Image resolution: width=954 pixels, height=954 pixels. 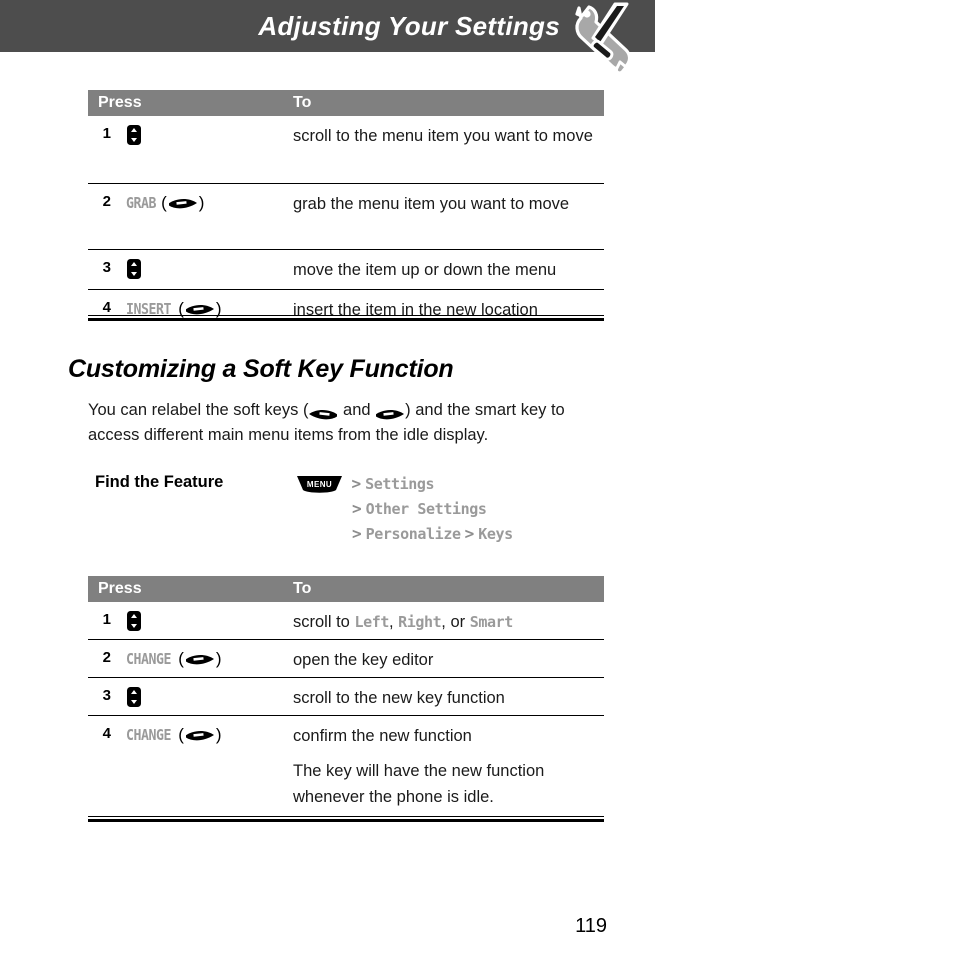 What do you see at coordinates (455, 622) in the screenshot?
I see `desc-sep2: , or` at bounding box center [455, 622].